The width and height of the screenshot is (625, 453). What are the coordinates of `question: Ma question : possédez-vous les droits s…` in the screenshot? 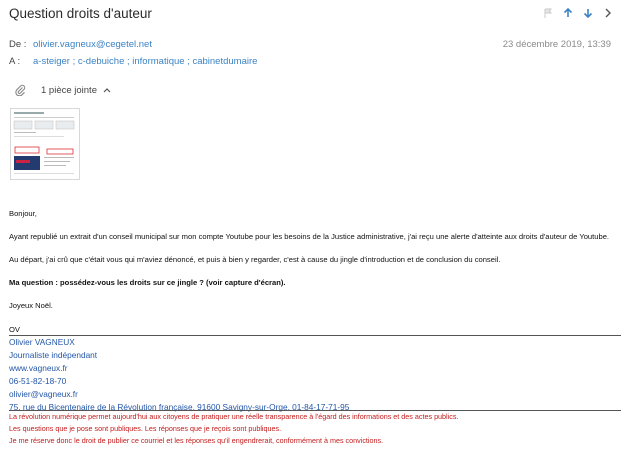 It's located at (147, 282).